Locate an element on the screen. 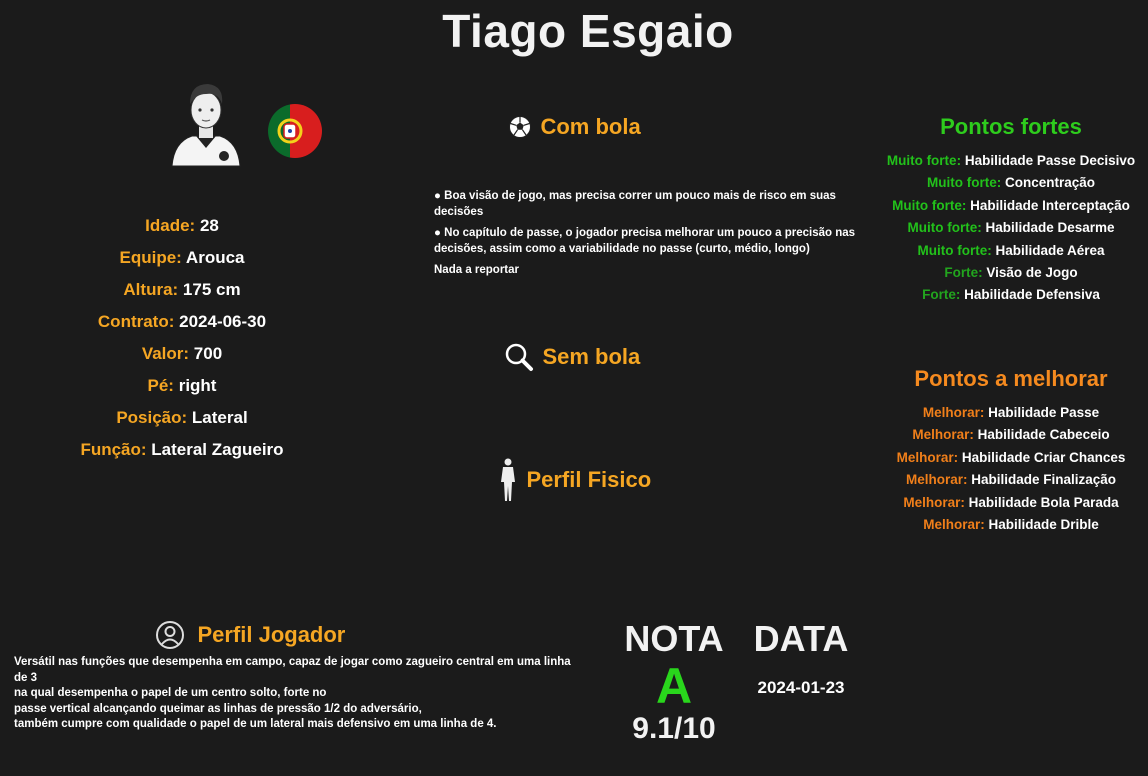 Image resolution: width=1148 pixels, height=776 pixels. strength-item: Muito forte: Habilidade Desarme is located at coordinates (1011, 228).